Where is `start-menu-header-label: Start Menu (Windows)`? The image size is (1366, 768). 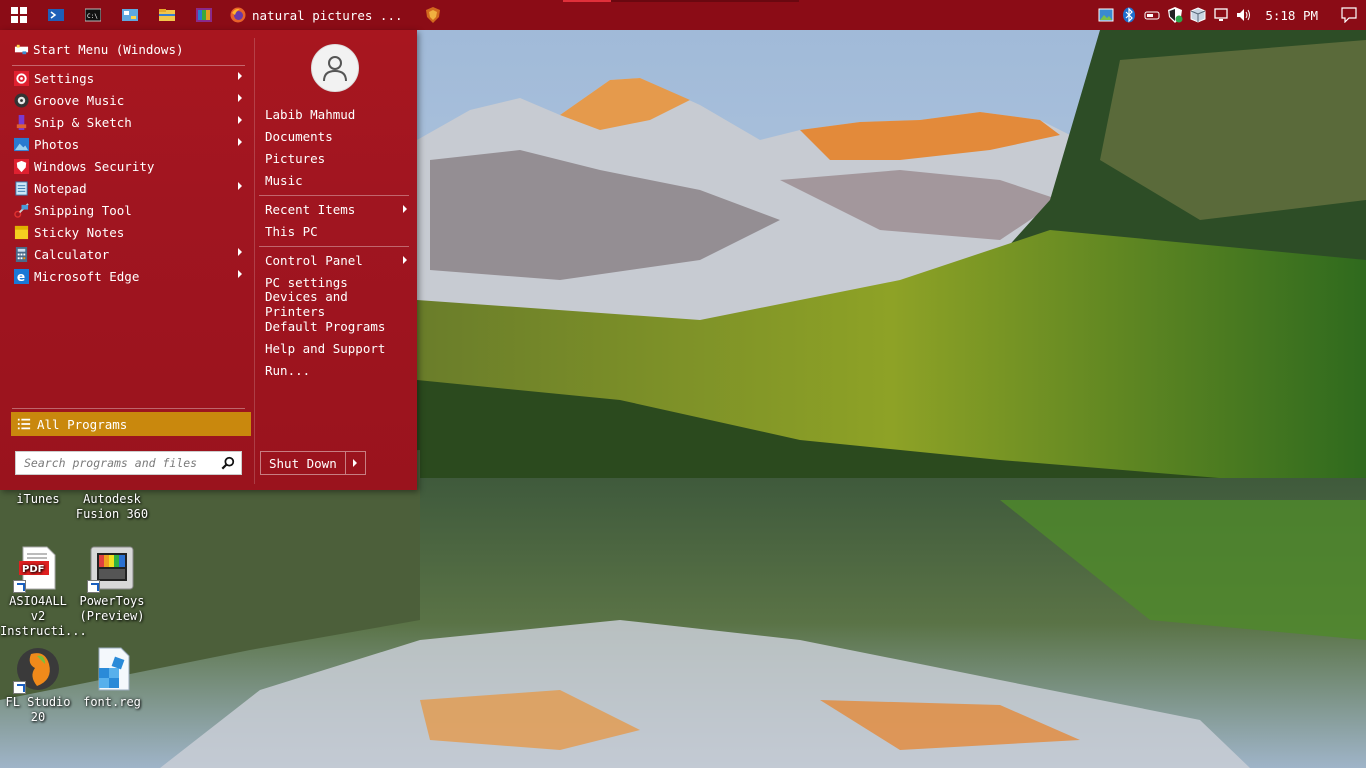
start-menu-header-label: Start Menu (Windows) is located at coordinates (108, 49).